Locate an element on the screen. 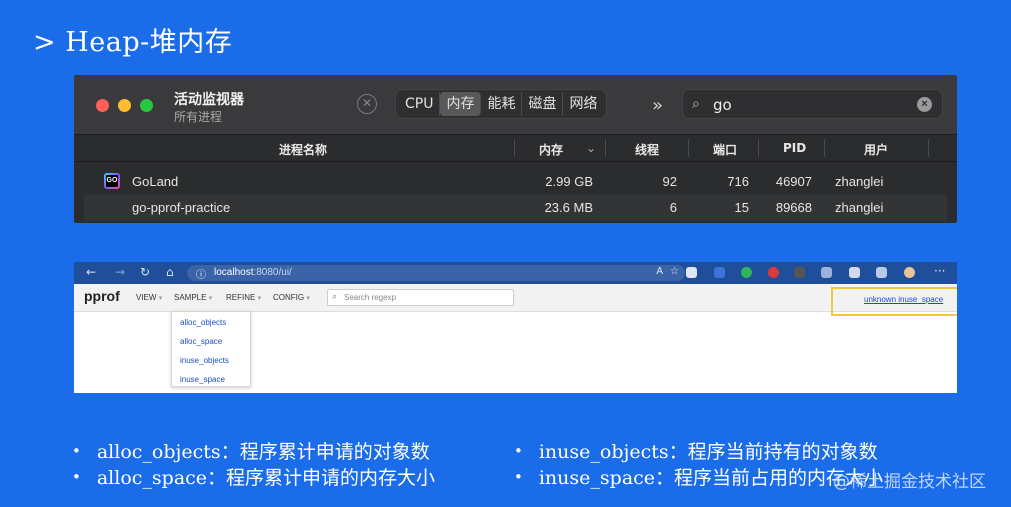  favorite-icon: ☆ is located at coordinates (674, 271).